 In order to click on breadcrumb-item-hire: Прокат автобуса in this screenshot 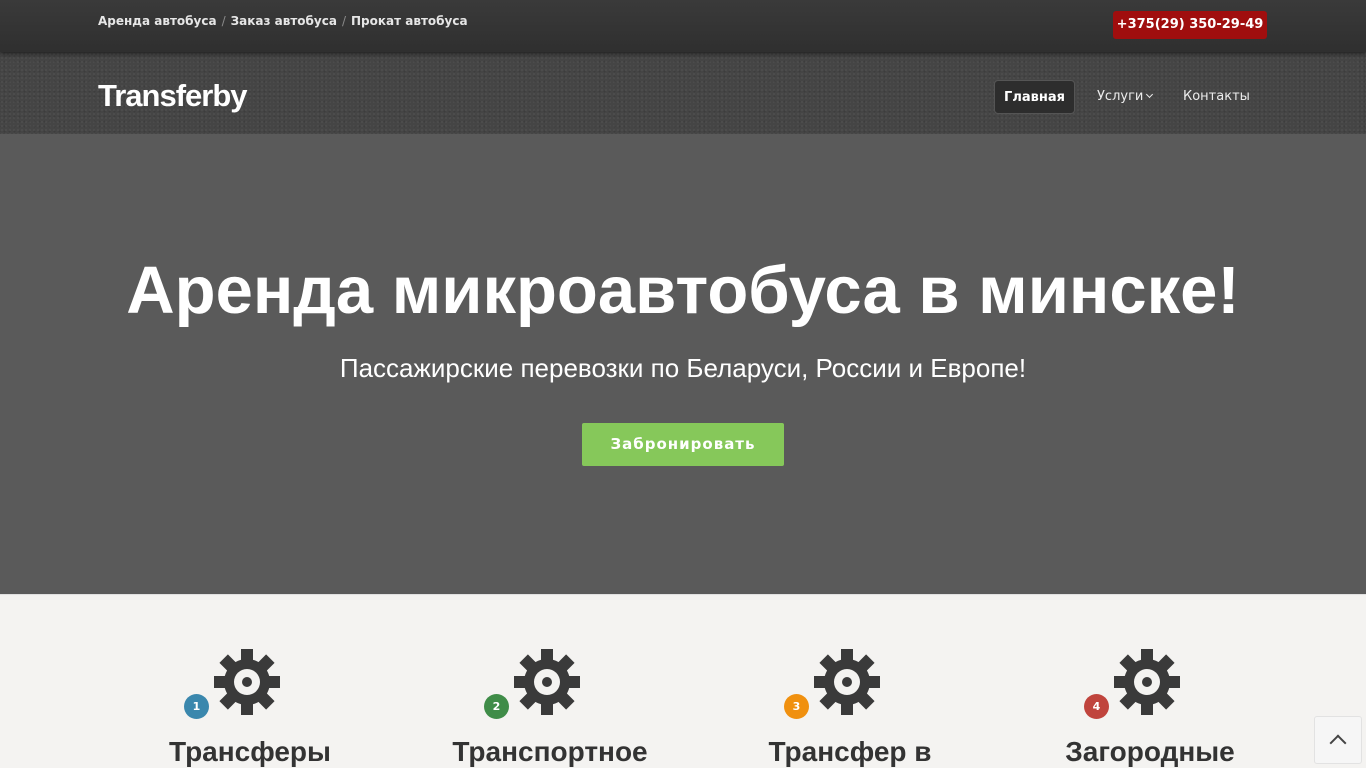, I will do `click(409, 21)`.